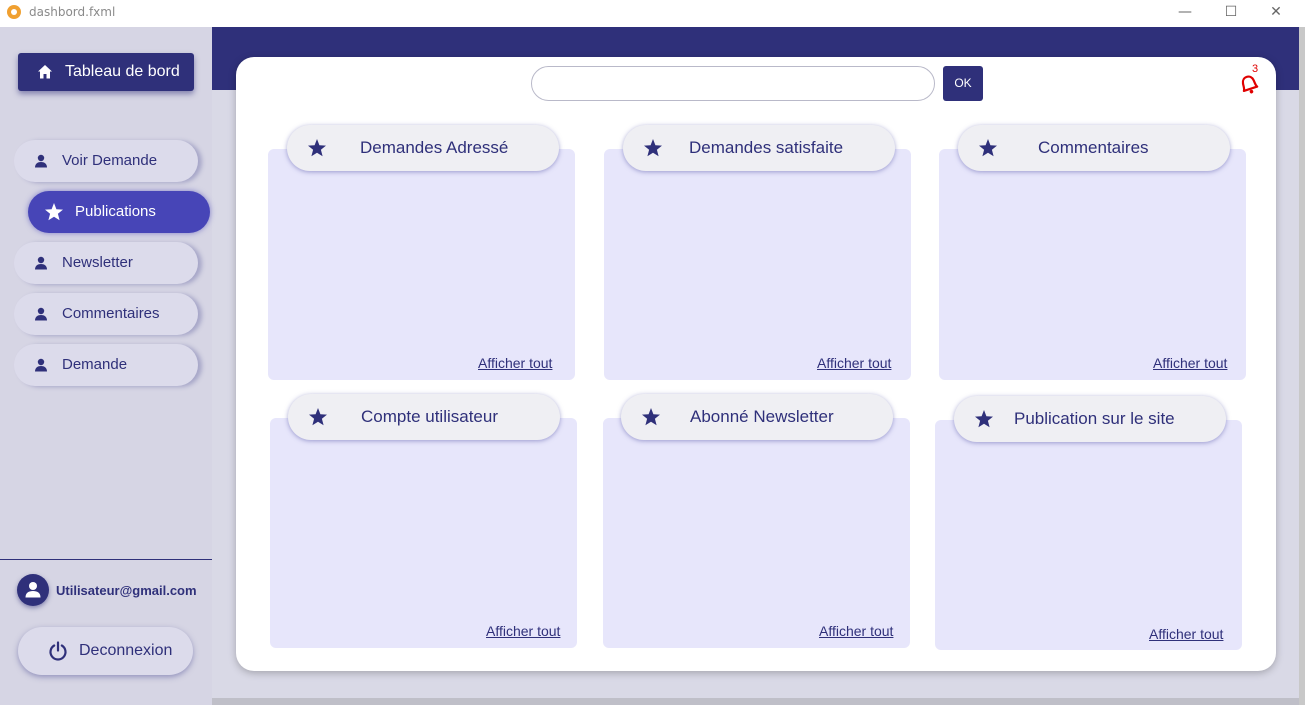 This screenshot has width=1305, height=705. Describe the element at coordinates (423, 533) in the screenshot. I see `tile-compte-utilisateur` at that location.